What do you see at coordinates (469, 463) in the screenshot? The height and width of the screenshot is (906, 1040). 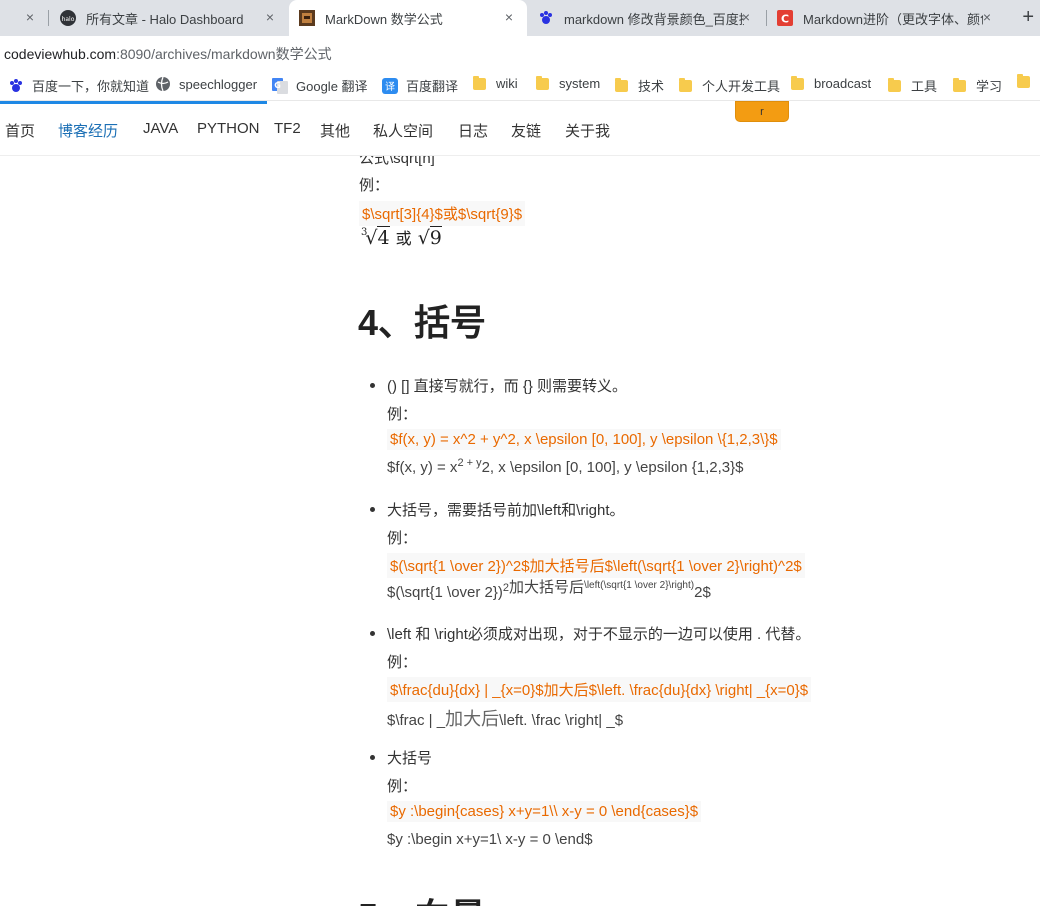 I see `math-sup: 2 + y` at bounding box center [469, 463].